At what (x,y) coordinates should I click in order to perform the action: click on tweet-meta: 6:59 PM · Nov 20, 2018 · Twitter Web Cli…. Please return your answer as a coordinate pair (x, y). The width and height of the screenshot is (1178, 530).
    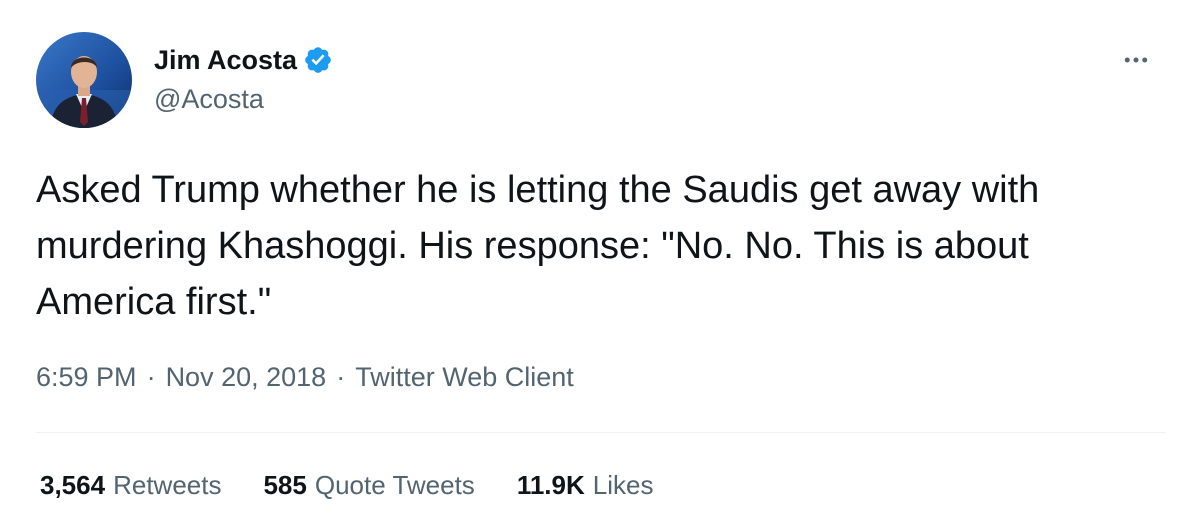
    Looking at the image, I should click on (305, 377).